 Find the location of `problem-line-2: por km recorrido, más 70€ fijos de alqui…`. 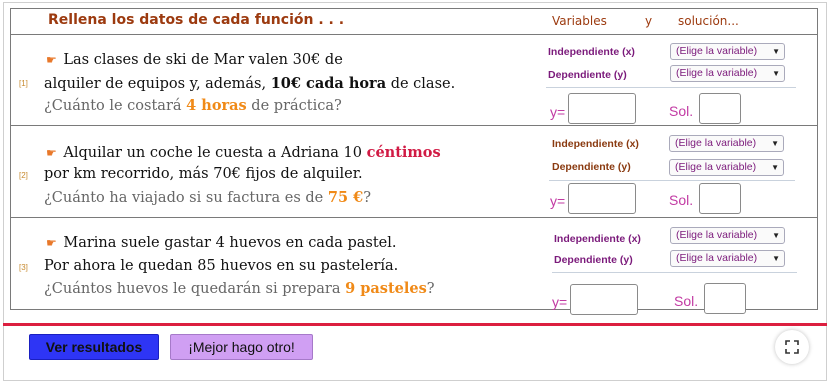

problem-line-2: por km recorrido, más 70€ fijos de alqui… is located at coordinates (203, 174).